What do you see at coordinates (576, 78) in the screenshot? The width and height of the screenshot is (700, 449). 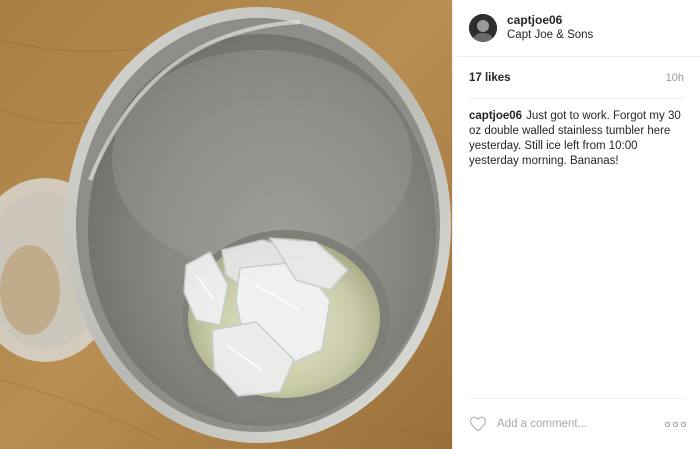 I see `post-meta: 17 likes 10h` at bounding box center [576, 78].